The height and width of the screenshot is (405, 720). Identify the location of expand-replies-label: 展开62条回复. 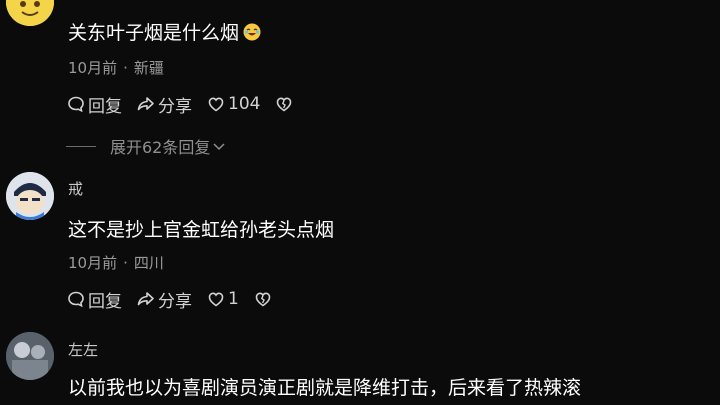
(160, 147).